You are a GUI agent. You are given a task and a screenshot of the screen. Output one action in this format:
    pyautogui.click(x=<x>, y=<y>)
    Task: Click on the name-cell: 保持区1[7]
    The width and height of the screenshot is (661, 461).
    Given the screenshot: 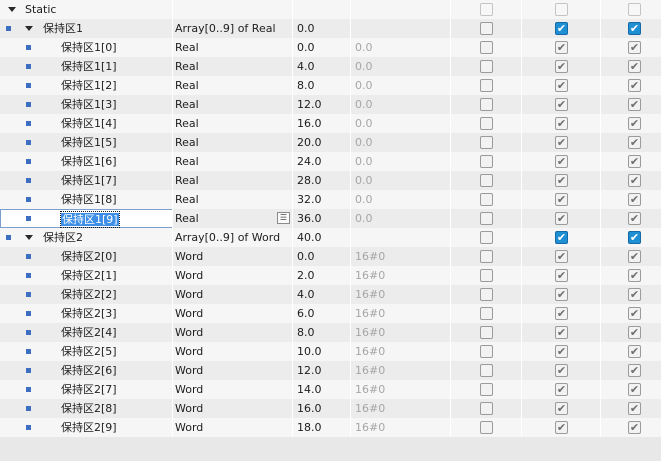 What is the action you would take?
    pyautogui.click(x=86, y=180)
    